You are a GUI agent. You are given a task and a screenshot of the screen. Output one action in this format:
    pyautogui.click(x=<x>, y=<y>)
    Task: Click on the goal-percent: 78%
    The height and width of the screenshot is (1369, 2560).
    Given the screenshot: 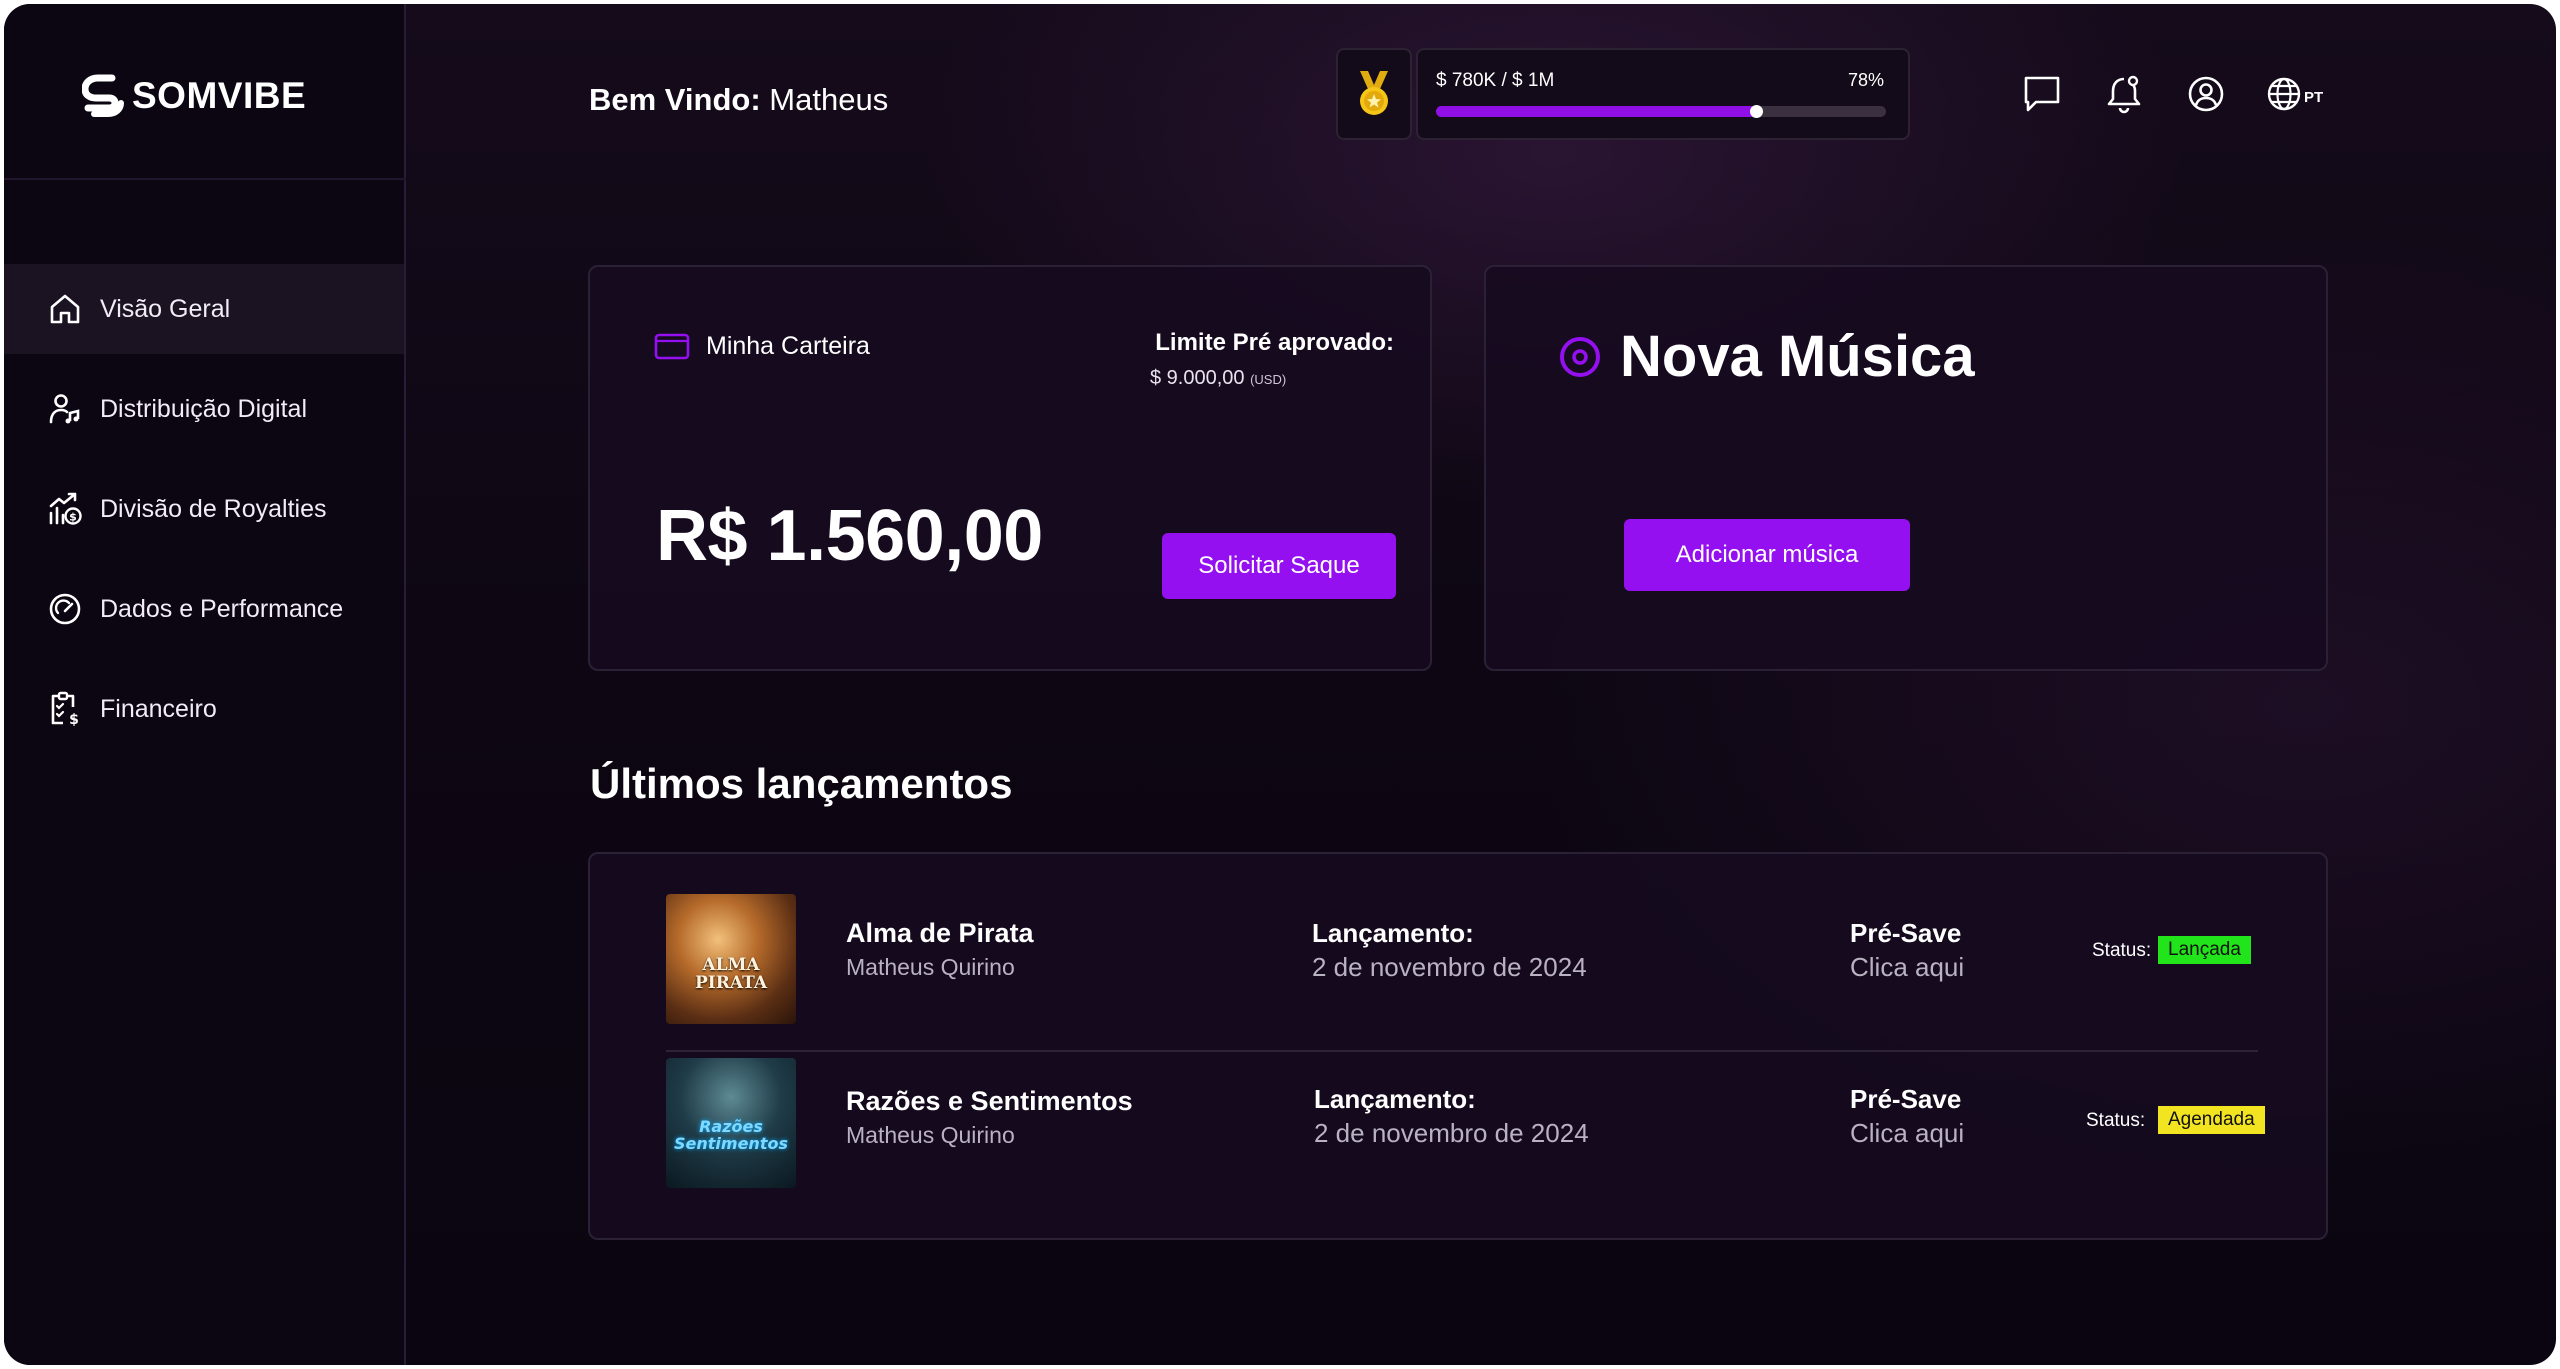 What is the action you would take?
    pyautogui.click(x=1865, y=80)
    